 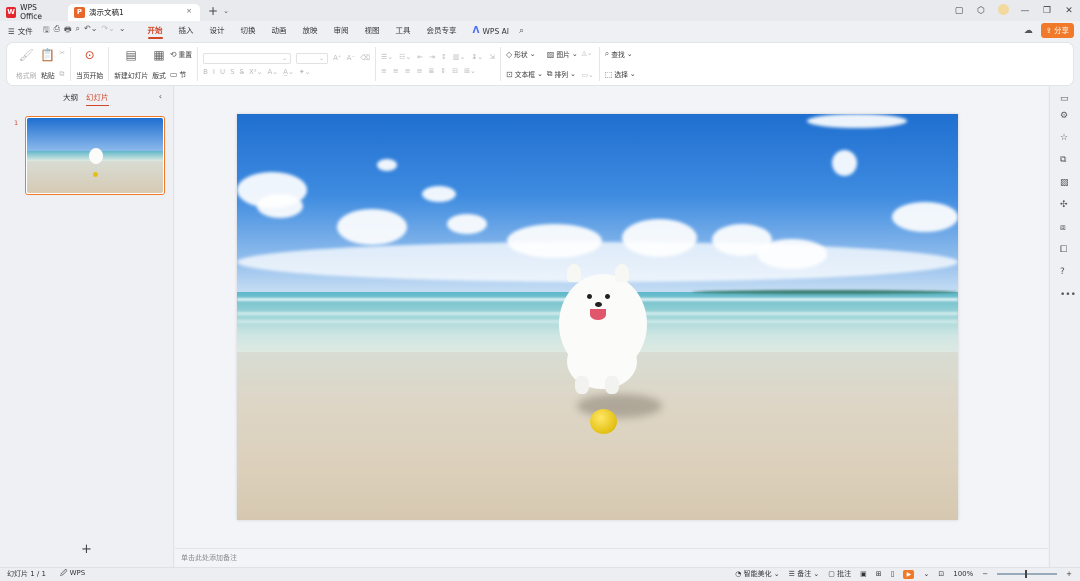 What do you see at coordinates (1064, 138) in the screenshot?
I see `star-icon: ☆` at bounding box center [1064, 138].